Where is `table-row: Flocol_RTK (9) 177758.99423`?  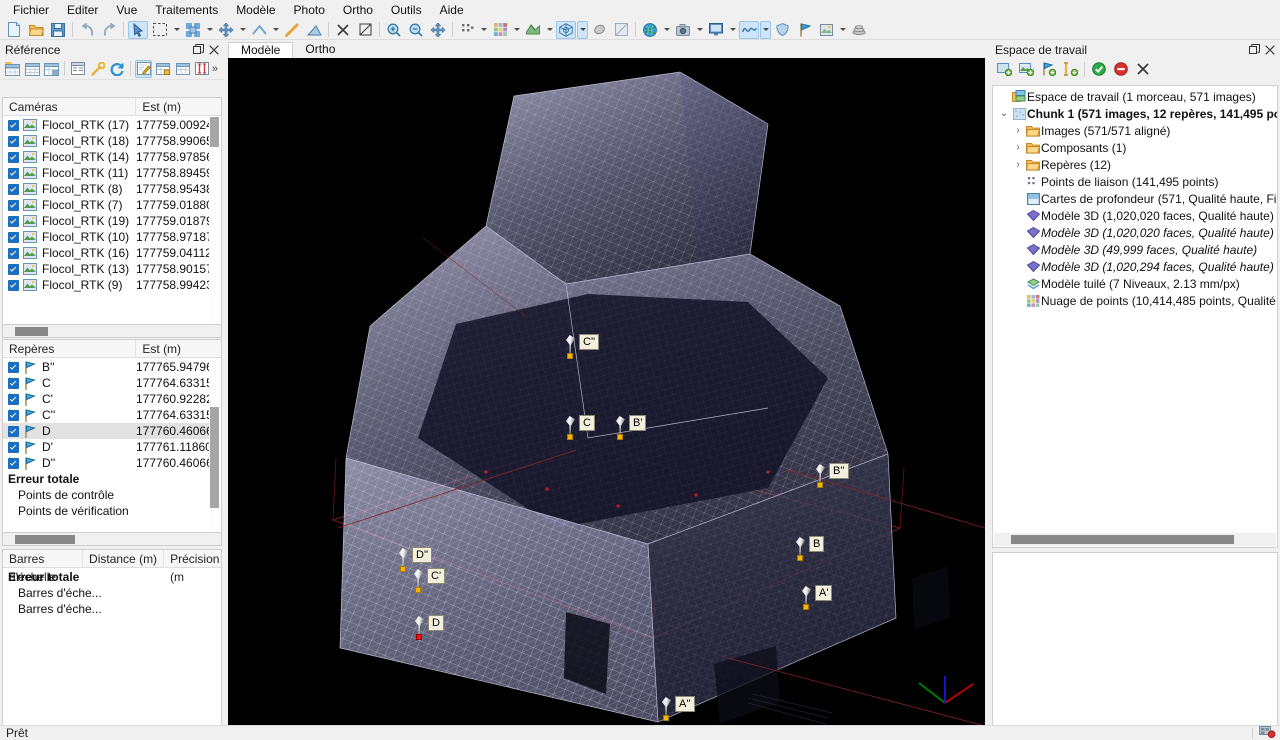
table-row: Flocol_RTK (9) 177758.99423 is located at coordinates (106, 285).